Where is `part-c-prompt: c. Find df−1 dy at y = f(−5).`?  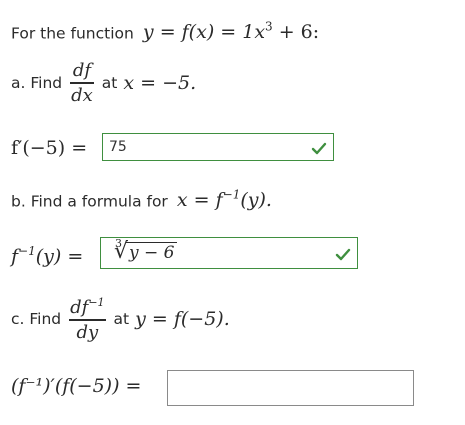 part-c-prompt: c. Find df−1 dy at y = f(−5). is located at coordinates (120, 319).